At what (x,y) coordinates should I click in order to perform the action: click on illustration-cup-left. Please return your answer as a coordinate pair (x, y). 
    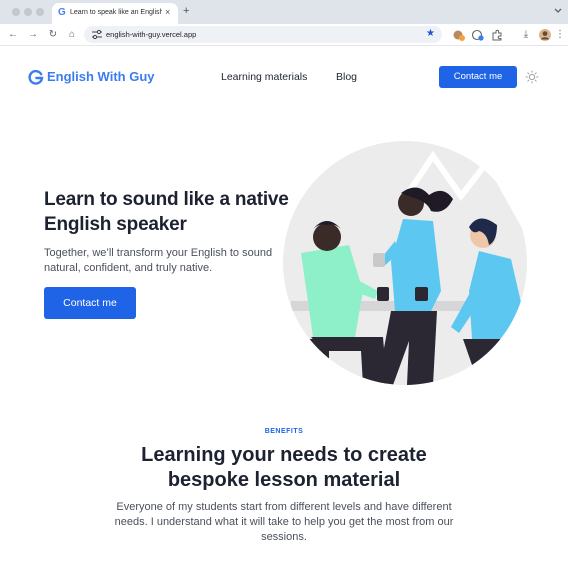
    Looking at the image, I should click on (383, 294).